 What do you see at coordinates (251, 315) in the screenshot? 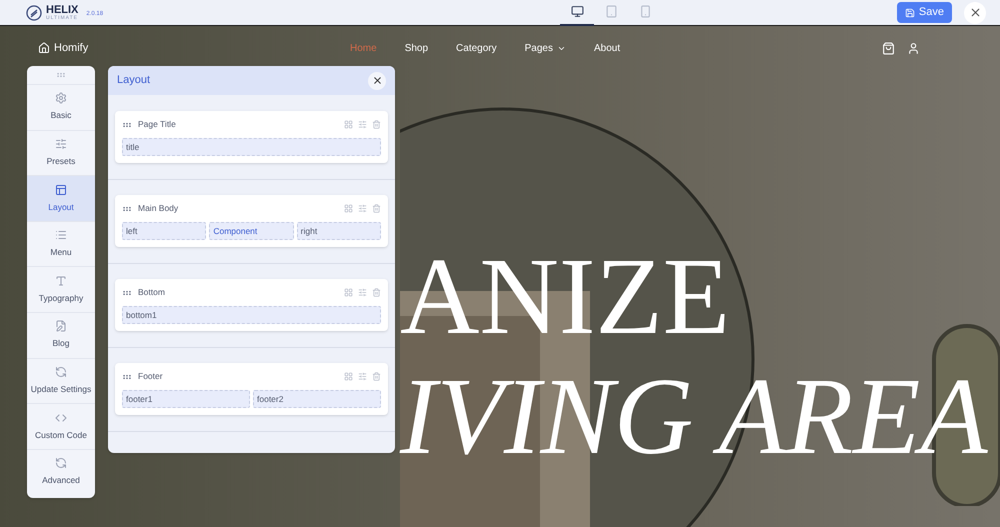
I see `column-slot: bottom1` at bounding box center [251, 315].